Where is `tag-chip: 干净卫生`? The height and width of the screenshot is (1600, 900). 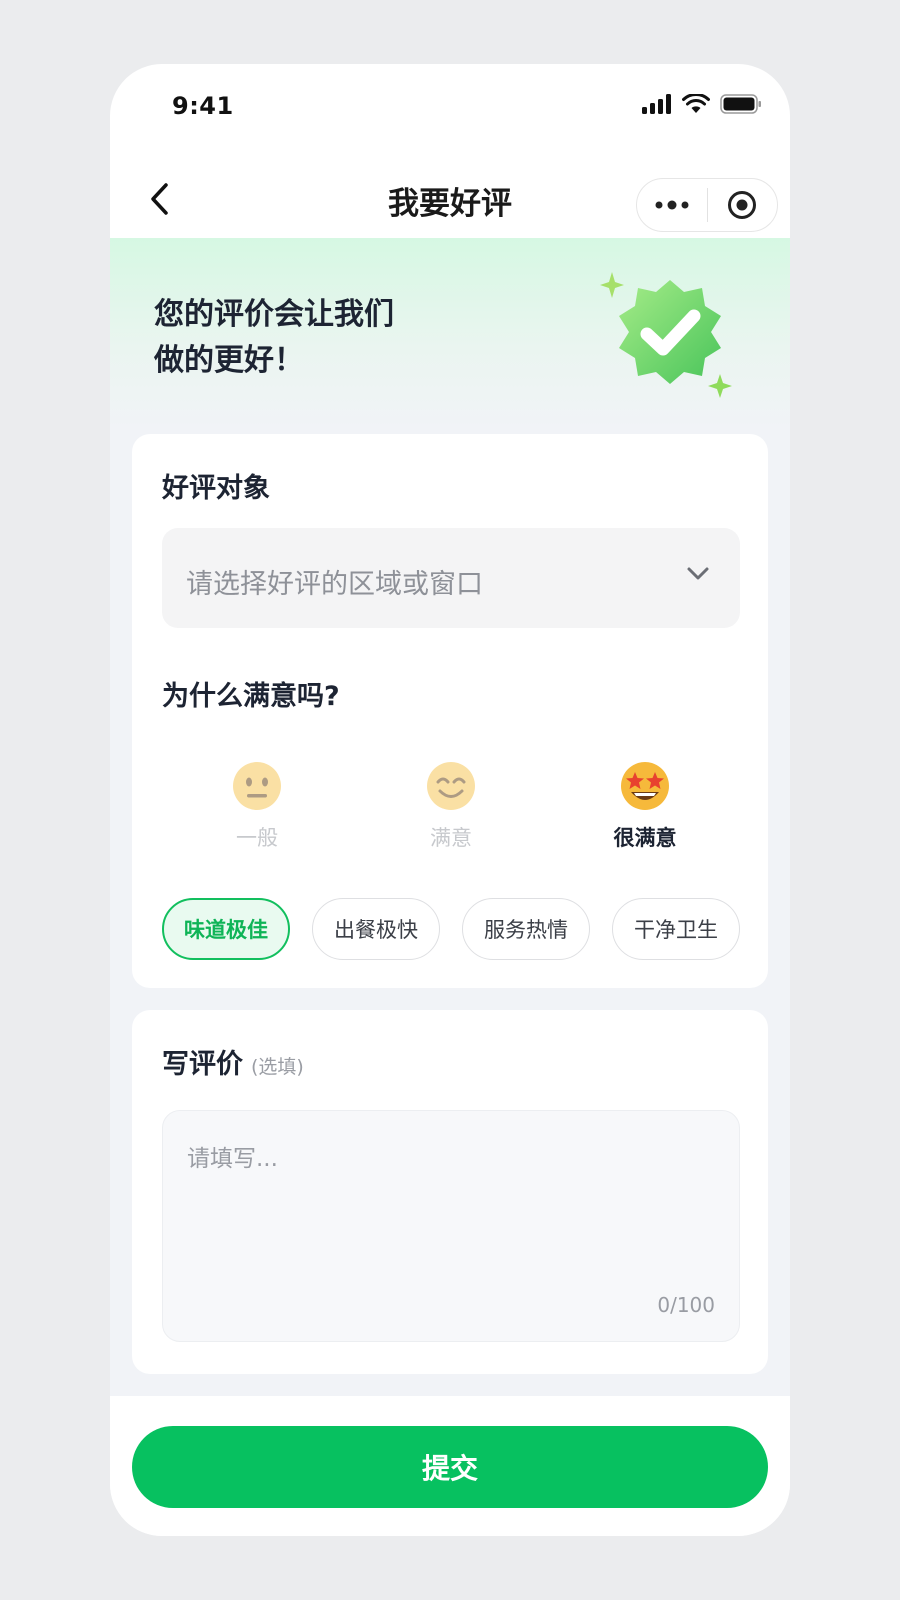 tag-chip: 干净卫生 is located at coordinates (676, 929).